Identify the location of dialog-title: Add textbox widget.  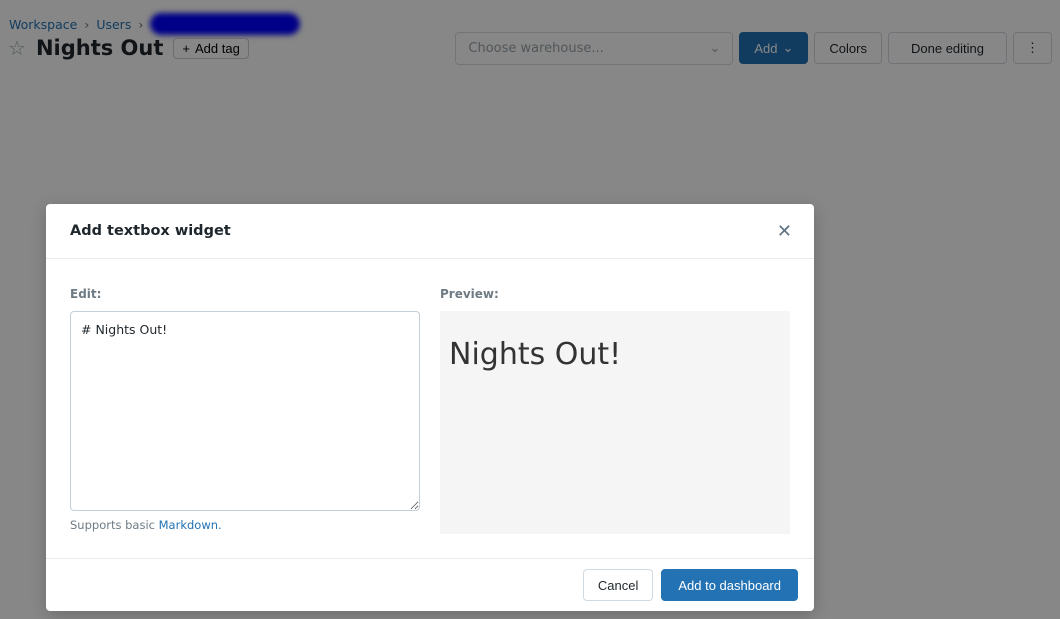
(150, 231).